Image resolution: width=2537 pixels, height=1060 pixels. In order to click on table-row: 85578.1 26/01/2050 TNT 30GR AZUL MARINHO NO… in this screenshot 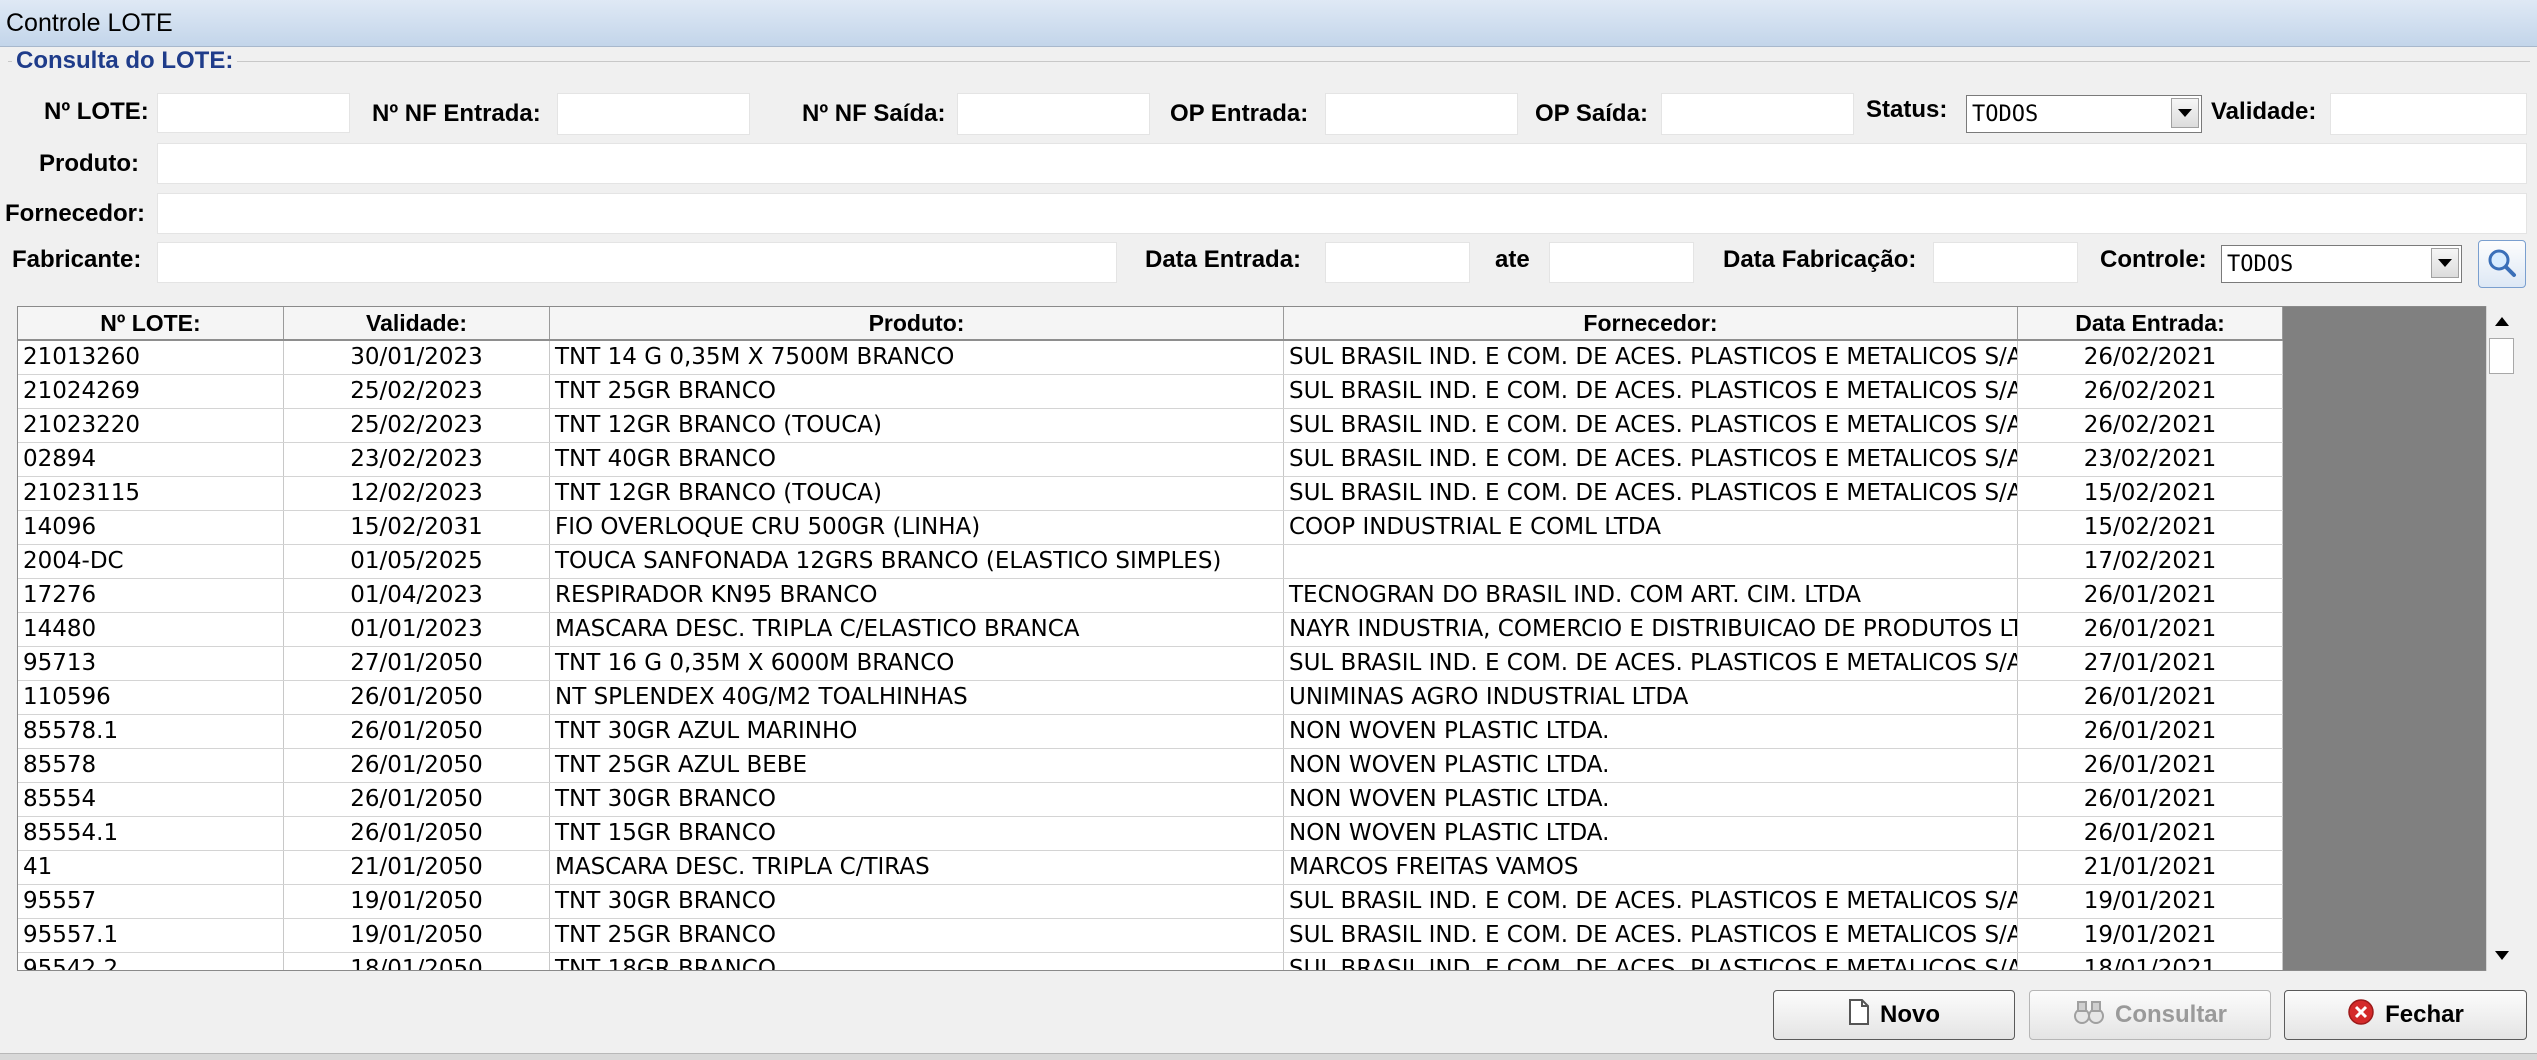, I will do `click(1150, 732)`.